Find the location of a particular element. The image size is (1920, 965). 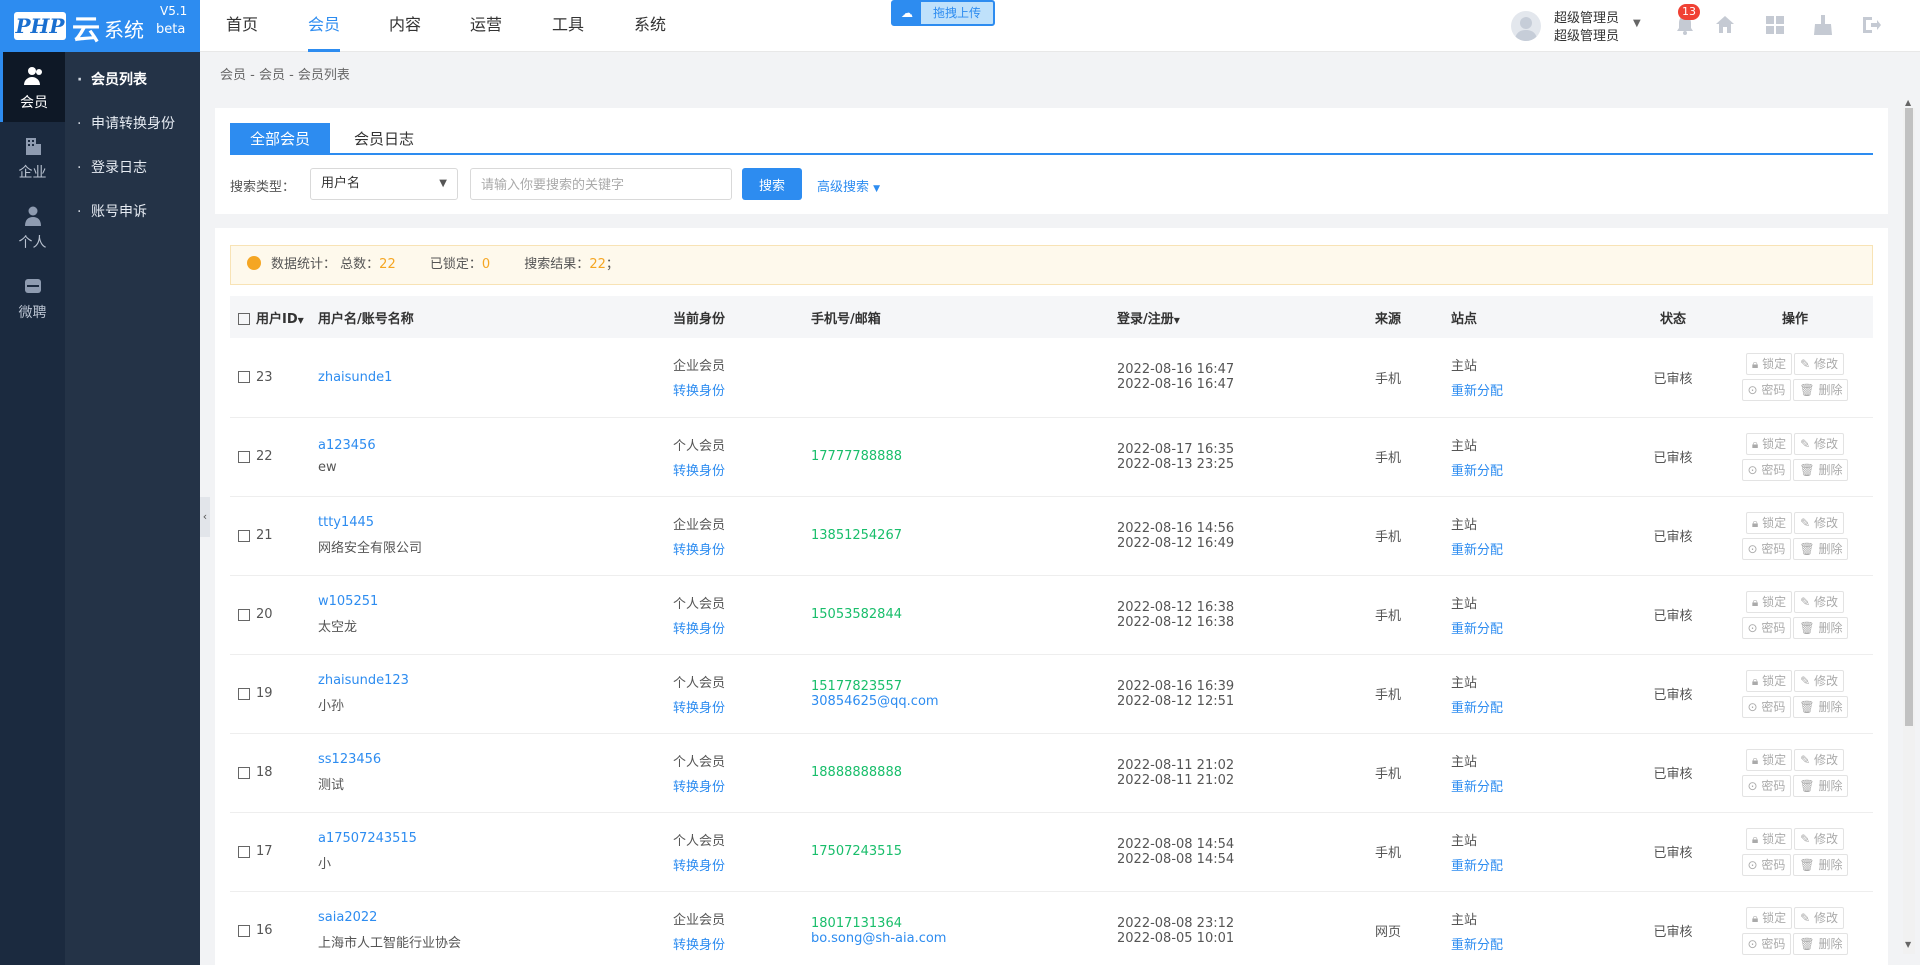

search-input is located at coordinates (601, 184).